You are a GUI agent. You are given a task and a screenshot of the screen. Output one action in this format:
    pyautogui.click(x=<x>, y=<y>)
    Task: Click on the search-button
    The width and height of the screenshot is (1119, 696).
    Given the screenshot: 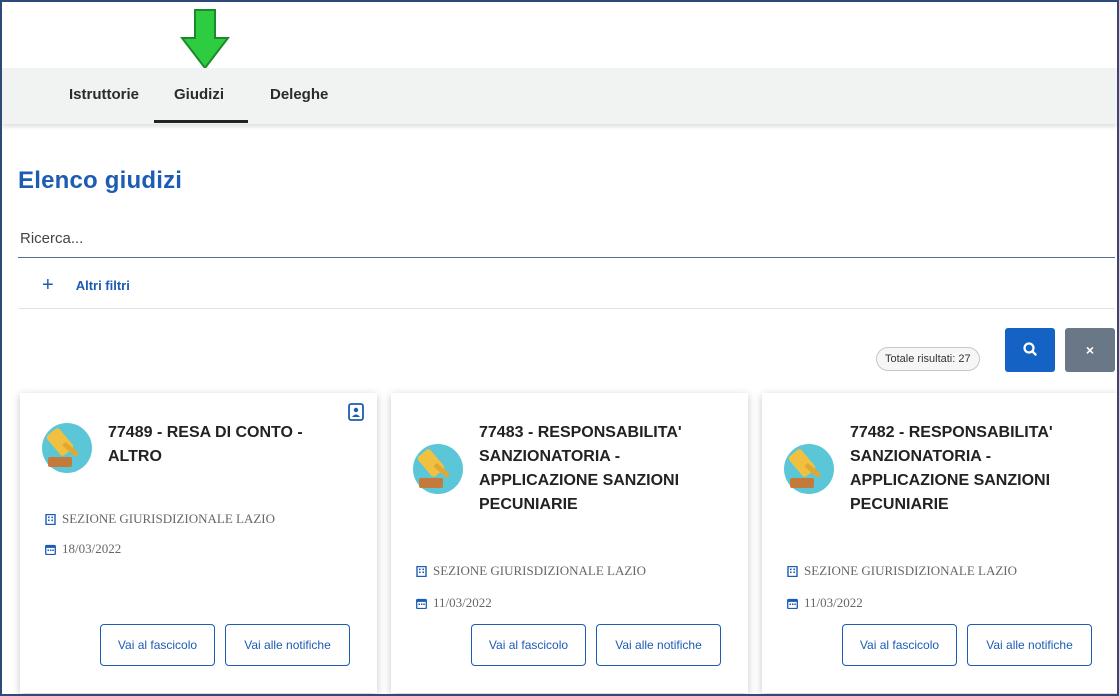 What is the action you would take?
    pyautogui.click(x=1030, y=350)
    